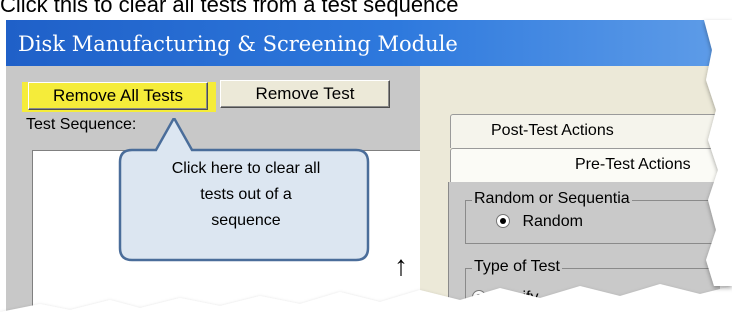  What do you see at coordinates (552, 199) in the screenshot?
I see `random-sequential-legend: Random or Sequentia` at bounding box center [552, 199].